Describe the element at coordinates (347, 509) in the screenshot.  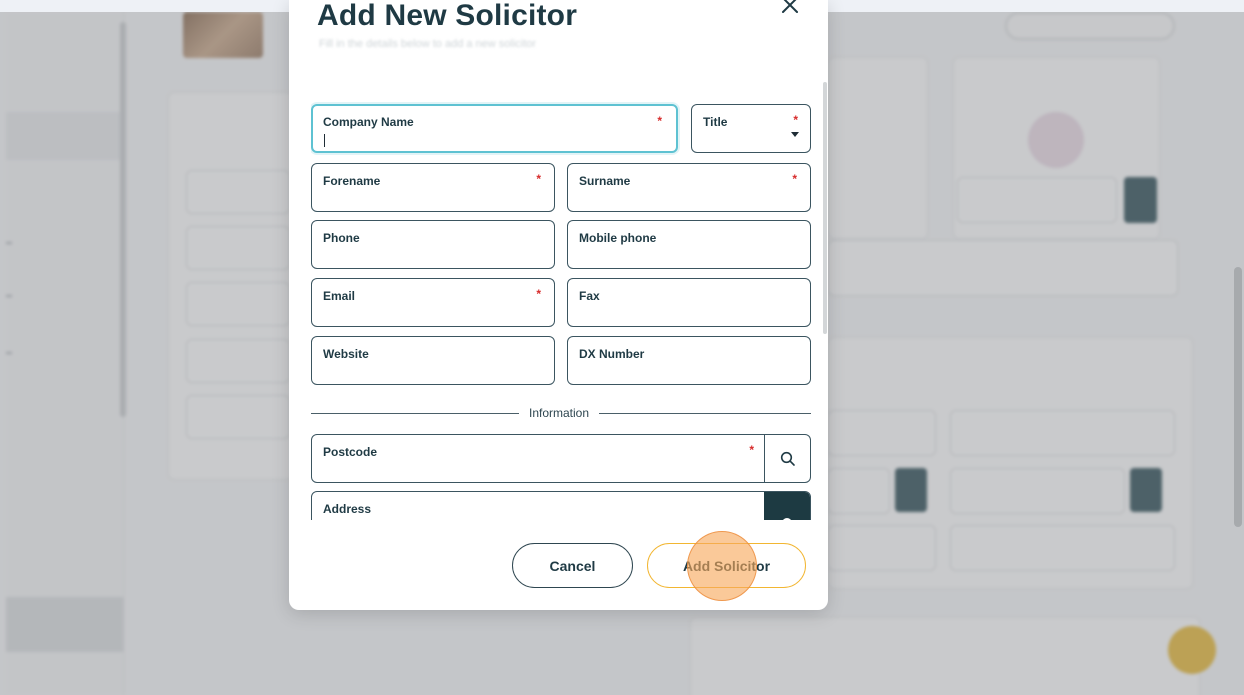
I see `address-label: Address` at that location.